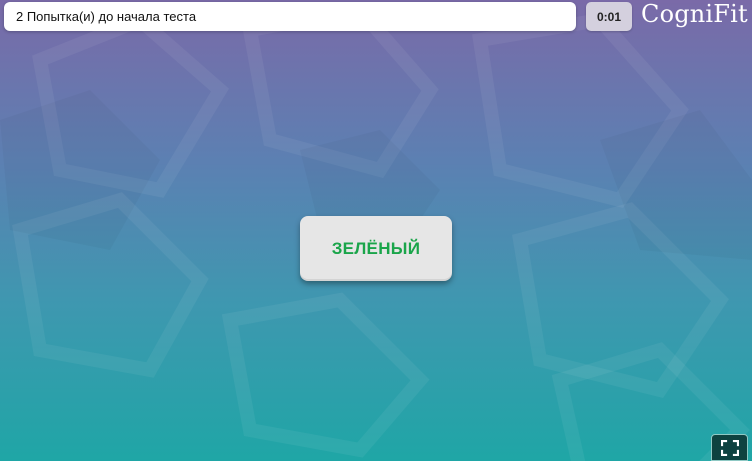 This screenshot has height=461, width=752. I want to click on fullscreen-button, so click(729, 447).